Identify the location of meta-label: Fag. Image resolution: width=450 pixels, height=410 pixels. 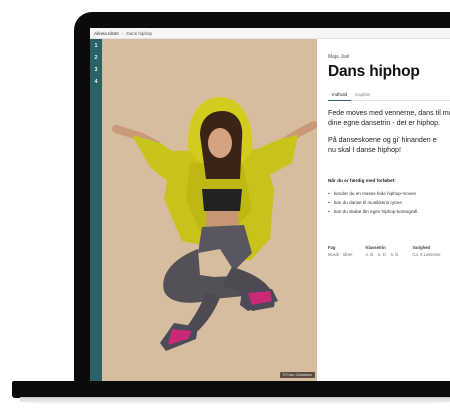
(332, 247).